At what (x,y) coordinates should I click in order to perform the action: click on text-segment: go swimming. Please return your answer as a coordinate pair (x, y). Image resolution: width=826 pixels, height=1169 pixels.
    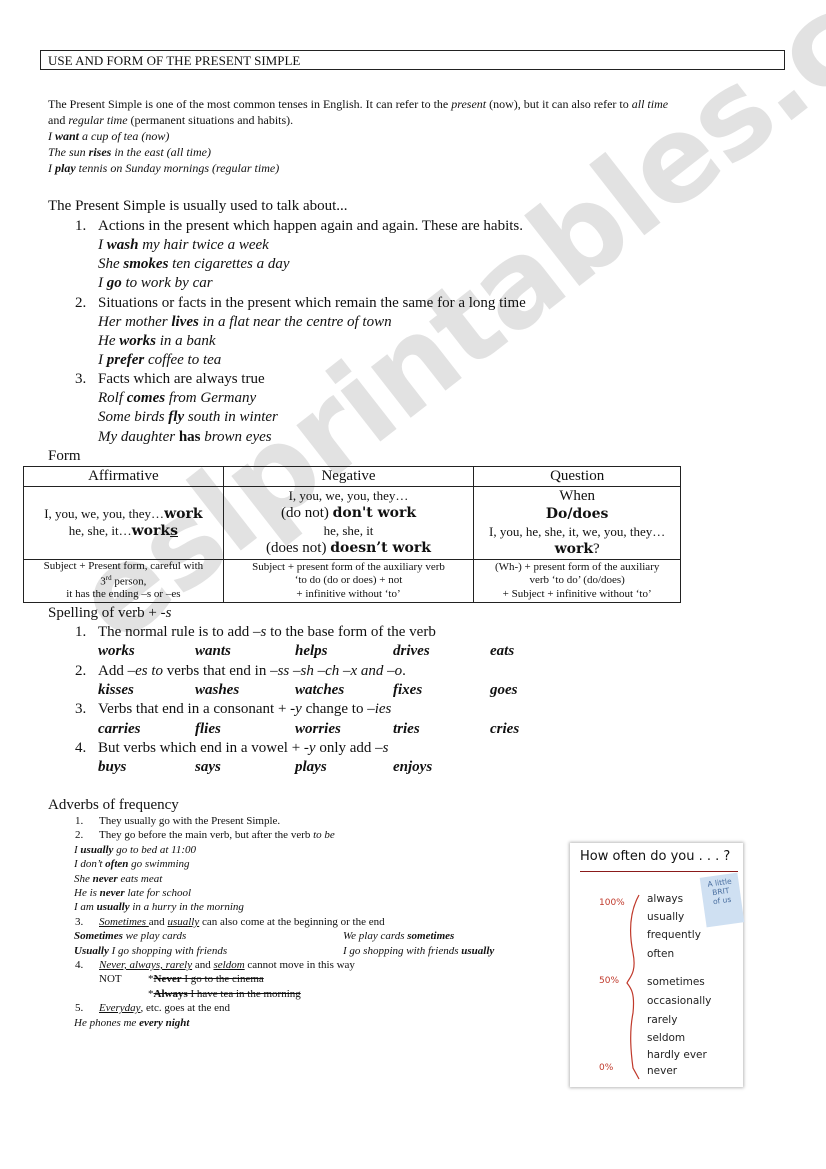
    Looking at the image, I should click on (159, 864).